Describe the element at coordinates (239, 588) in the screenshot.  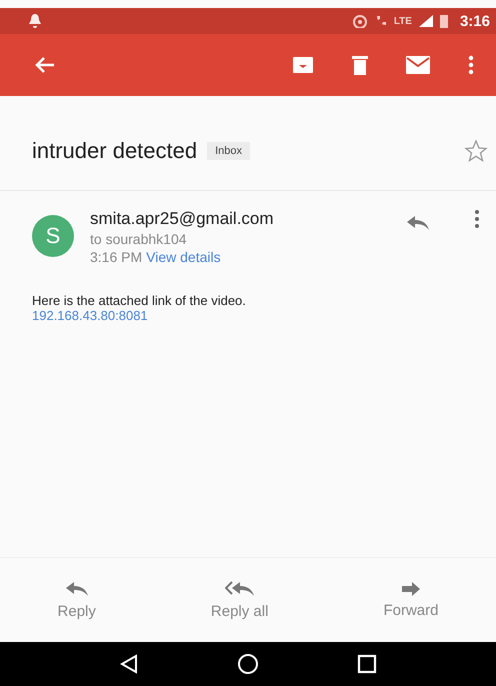
I see `reply-all-icon` at that location.